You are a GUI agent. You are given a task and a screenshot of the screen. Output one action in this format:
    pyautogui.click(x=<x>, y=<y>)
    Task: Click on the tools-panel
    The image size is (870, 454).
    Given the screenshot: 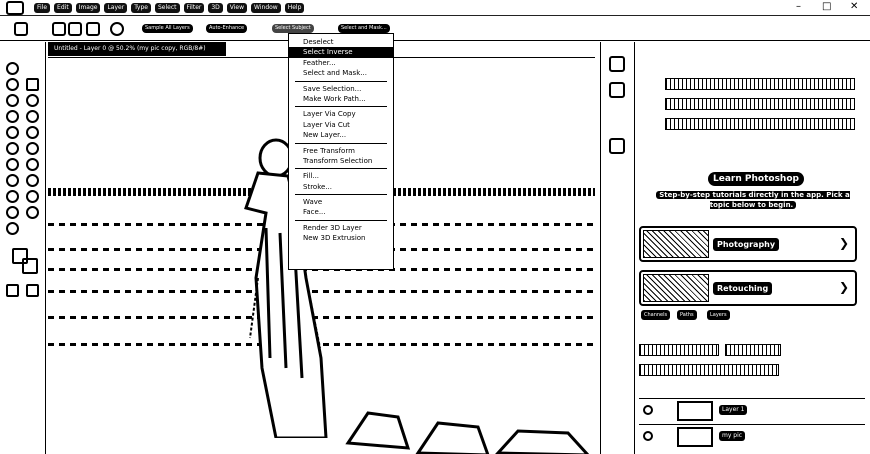 What is the action you would take?
    pyautogui.click(x=23, y=248)
    